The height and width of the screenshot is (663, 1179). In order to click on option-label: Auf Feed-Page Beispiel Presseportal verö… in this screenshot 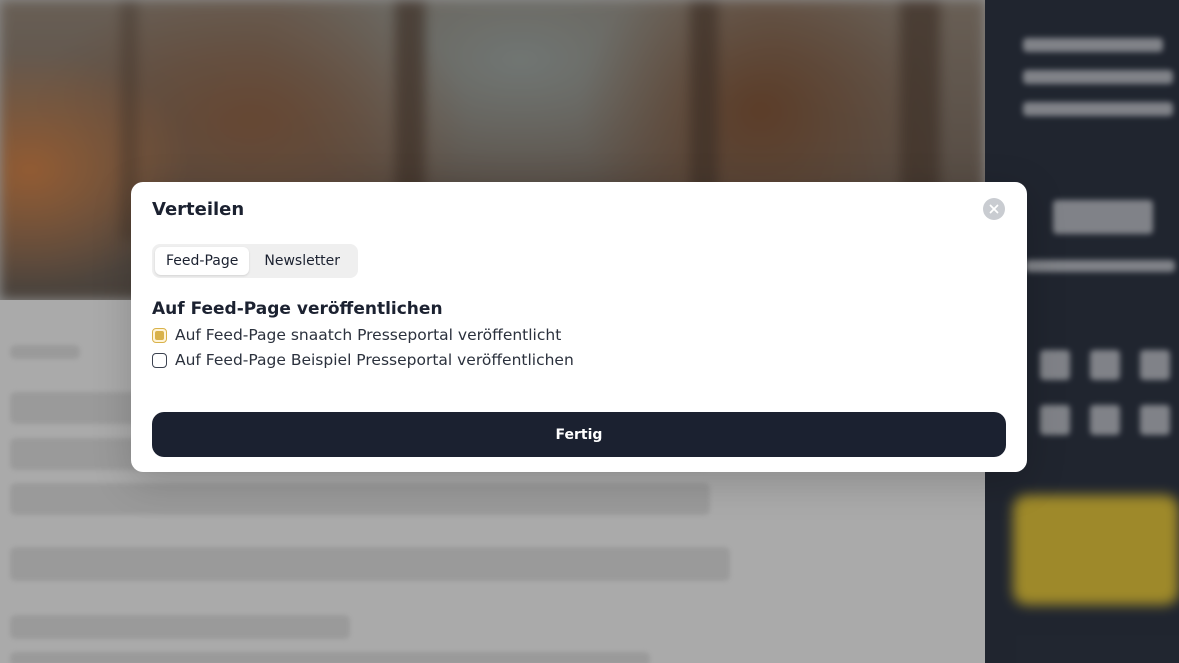, I will do `click(374, 360)`.